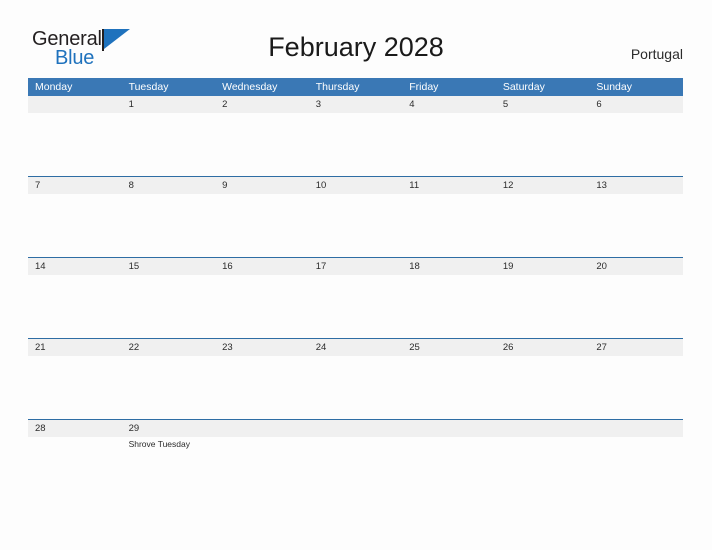 The width and height of the screenshot is (712, 550). What do you see at coordinates (636, 266) in the screenshot?
I see `day-number: 20` at bounding box center [636, 266].